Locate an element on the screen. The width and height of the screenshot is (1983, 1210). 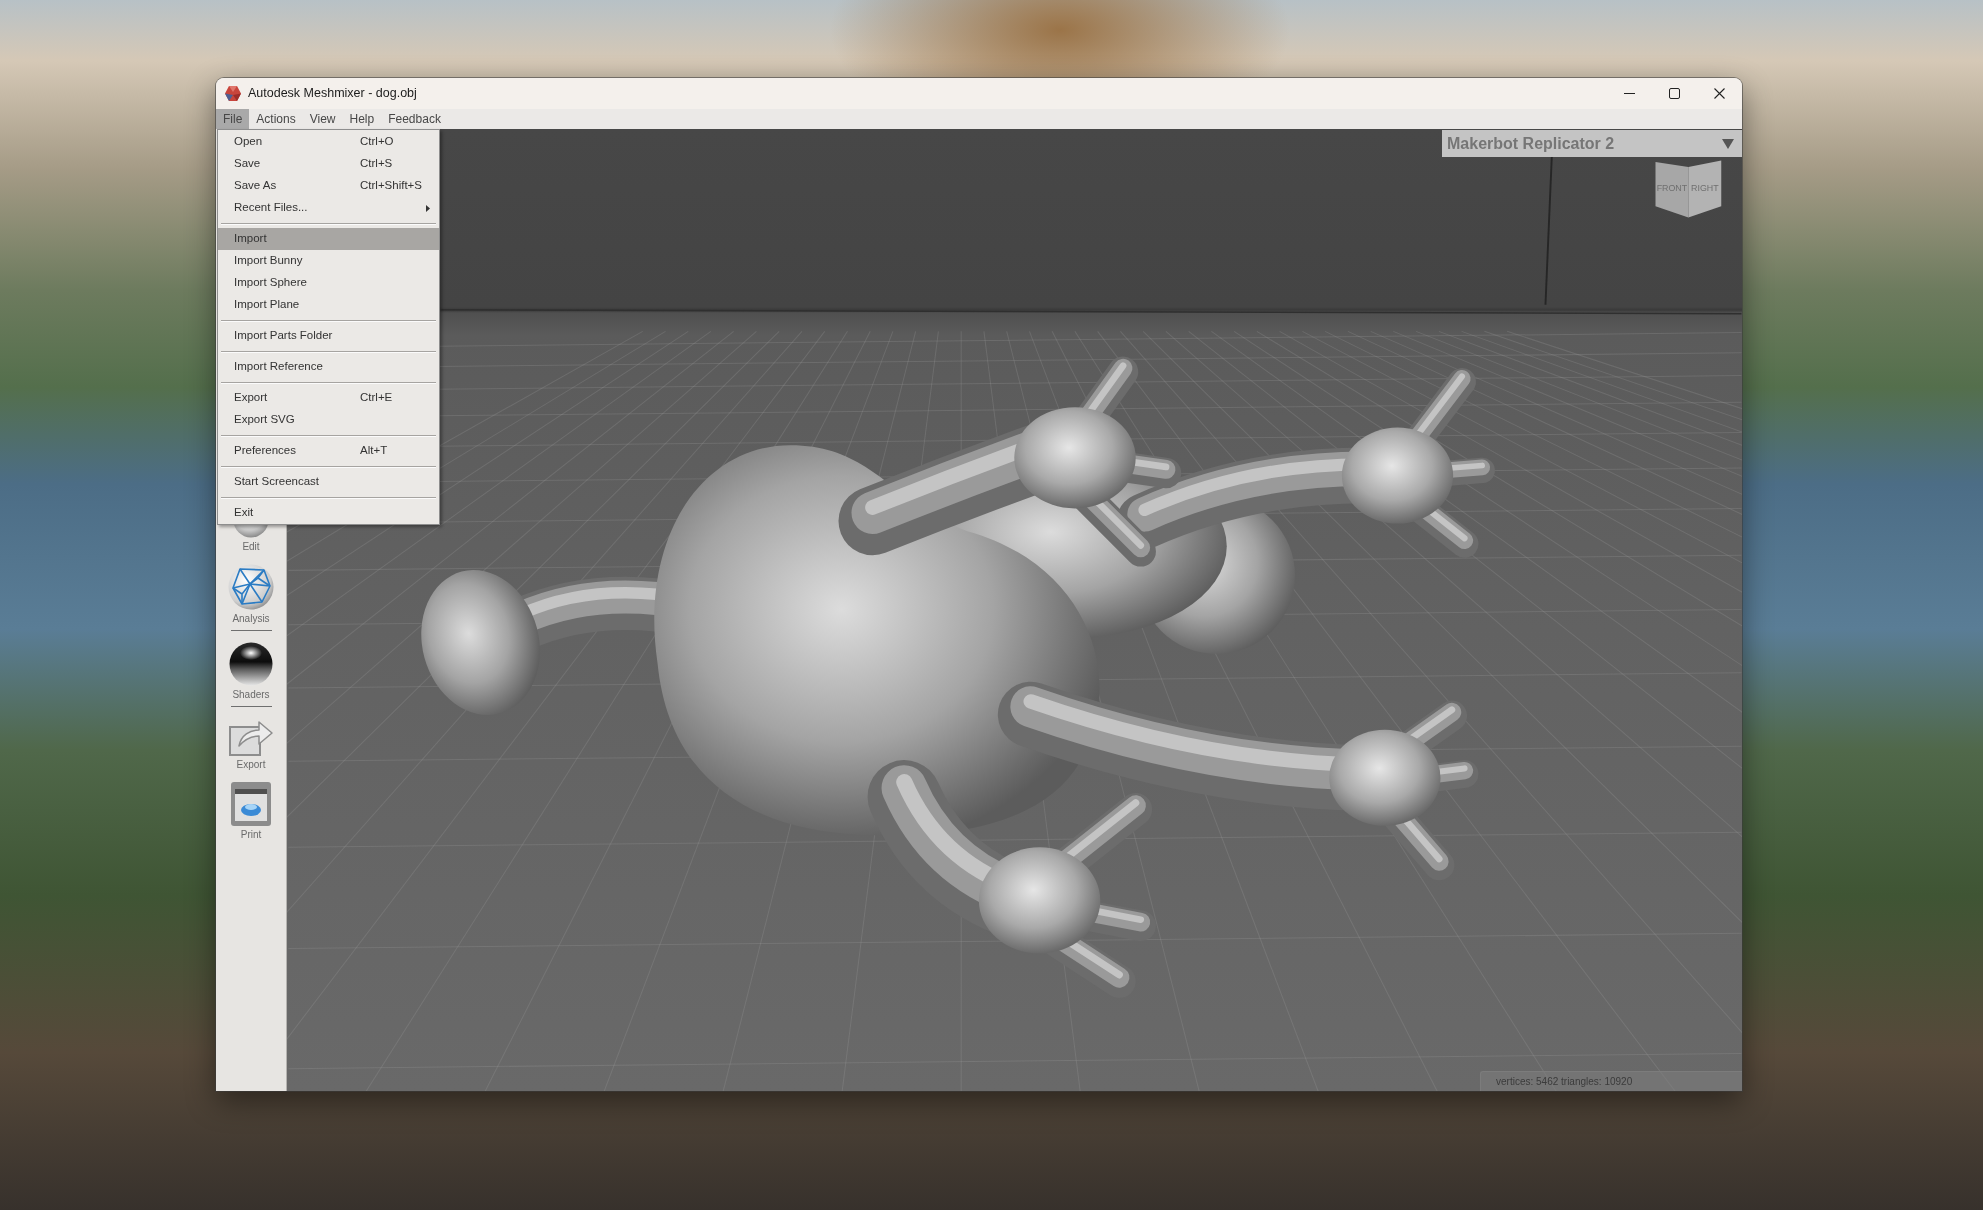
gem-icon is located at coordinates (233, 93).